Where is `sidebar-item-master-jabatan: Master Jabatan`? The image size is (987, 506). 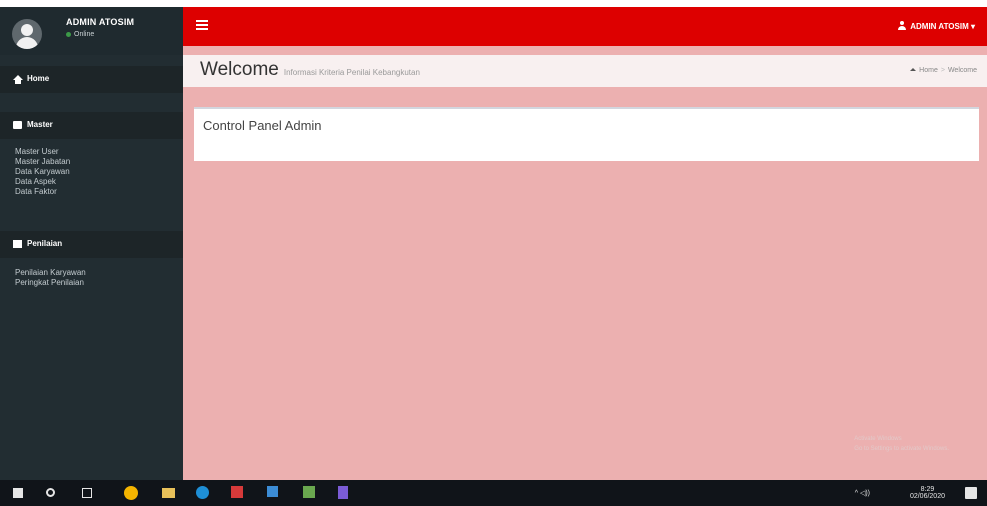 sidebar-item-master-jabatan: Master Jabatan is located at coordinates (42, 162).